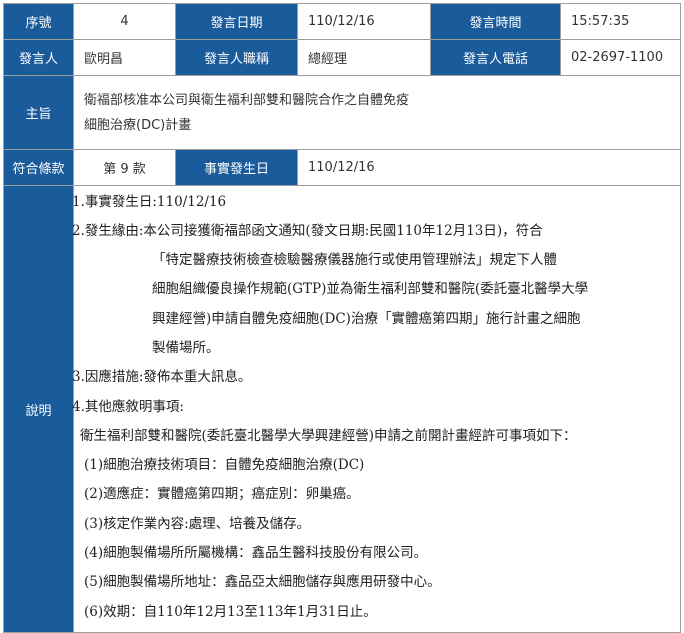 Image resolution: width=684 pixels, height=633 pixels. Describe the element at coordinates (222, 494) in the screenshot. I see `description-line: (2)適應症：實體癌第四期；癌症別：卵巢癌。` at that location.